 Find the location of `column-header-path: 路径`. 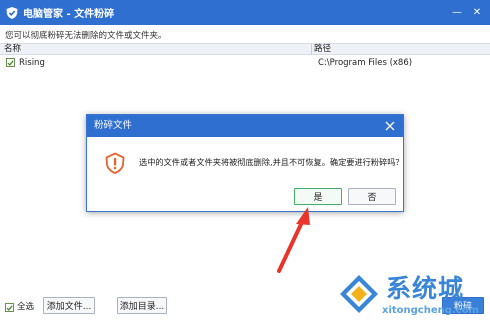

column-header-path: 路径 is located at coordinates (322, 49).